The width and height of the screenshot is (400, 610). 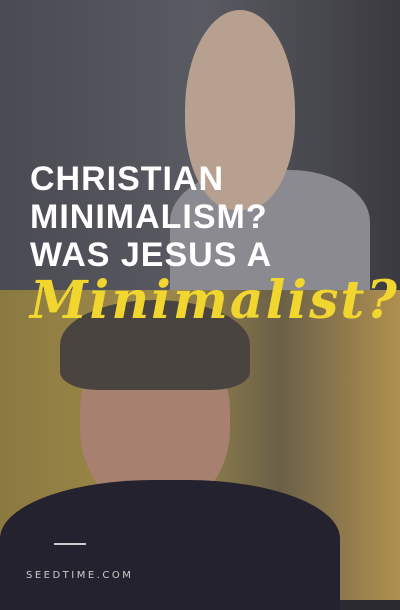 What do you see at coordinates (127, 179) in the screenshot?
I see `headline-line: CHRISTIAN` at bounding box center [127, 179].